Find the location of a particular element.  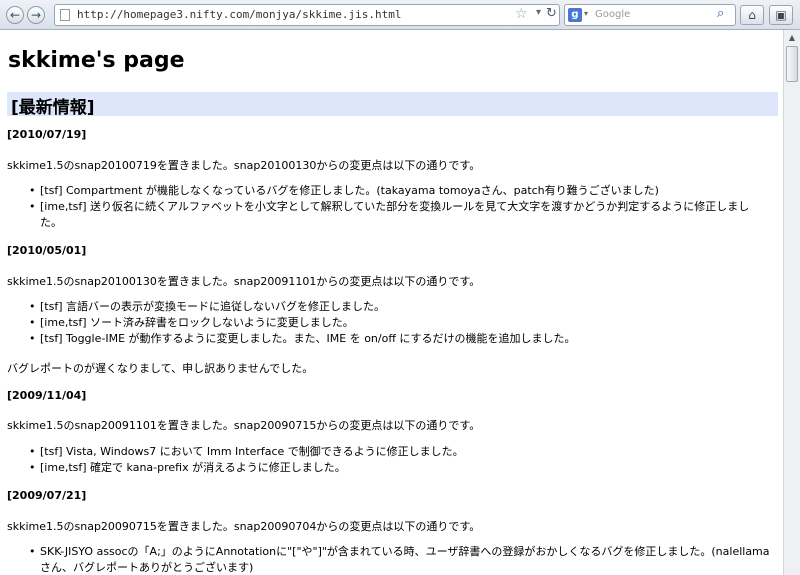

menu-icon: ▣ is located at coordinates (781, 15).